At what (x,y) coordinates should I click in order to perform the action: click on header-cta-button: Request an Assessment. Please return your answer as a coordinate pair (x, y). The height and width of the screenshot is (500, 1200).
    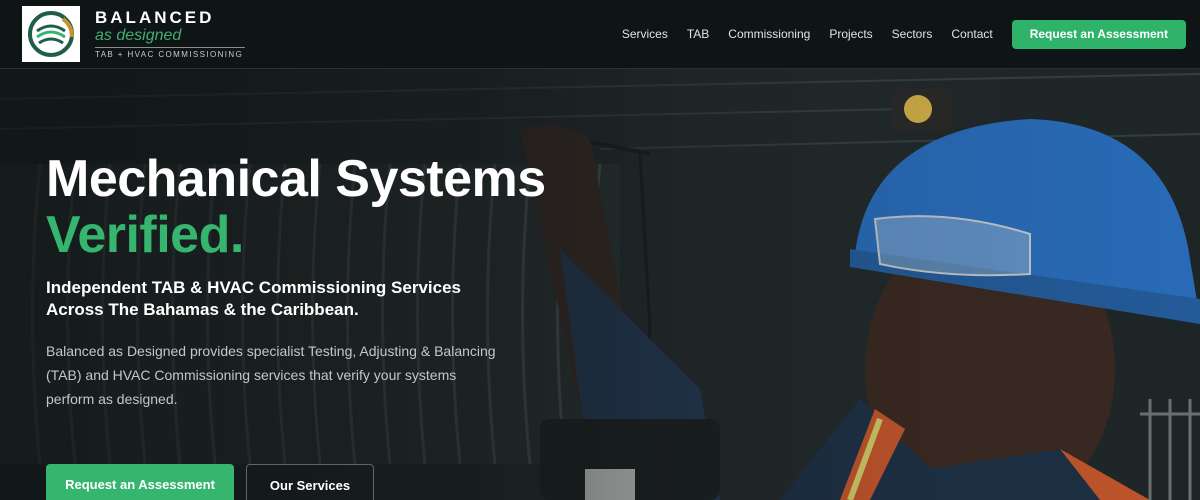
    Looking at the image, I should click on (1098, 34).